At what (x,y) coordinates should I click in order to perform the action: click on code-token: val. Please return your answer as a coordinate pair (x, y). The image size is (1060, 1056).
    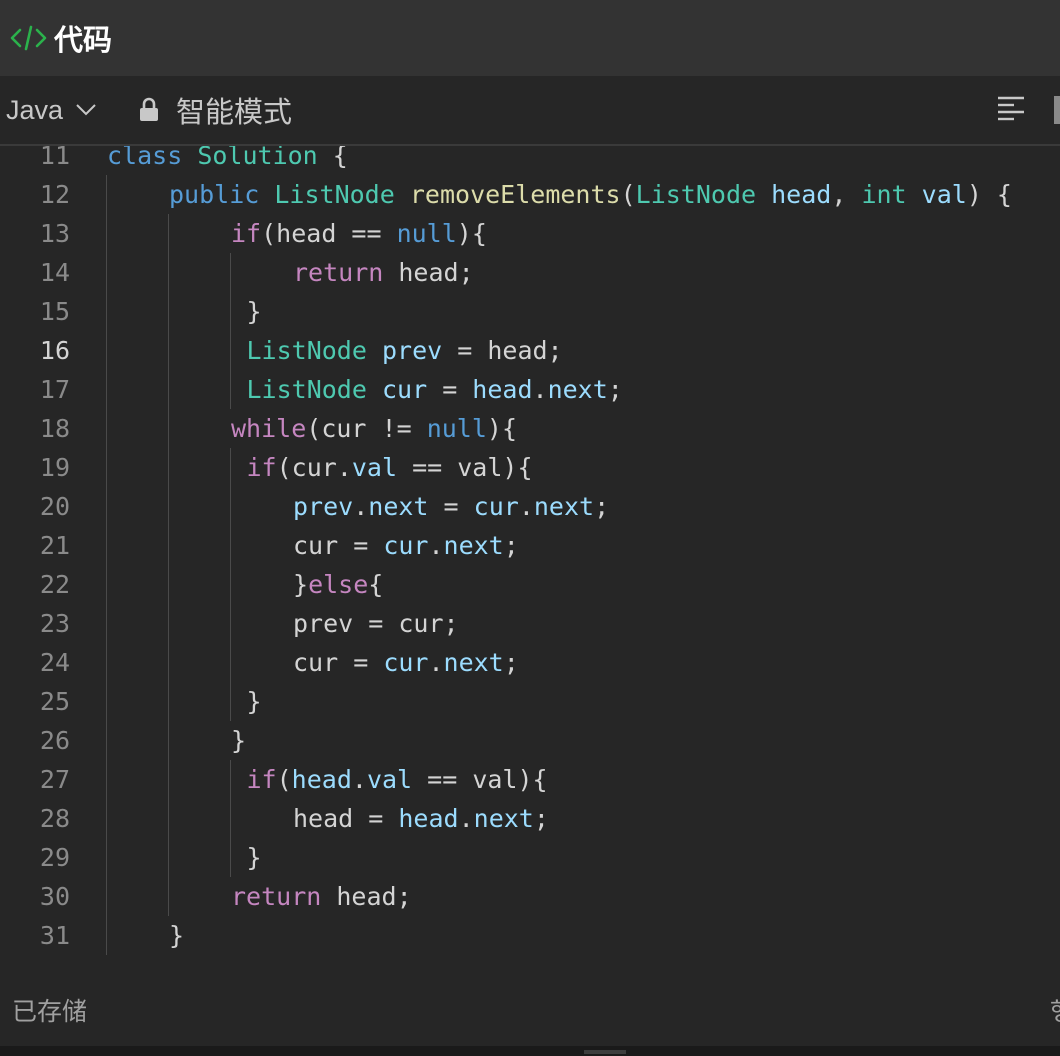
    Looking at the image, I should click on (374, 467).